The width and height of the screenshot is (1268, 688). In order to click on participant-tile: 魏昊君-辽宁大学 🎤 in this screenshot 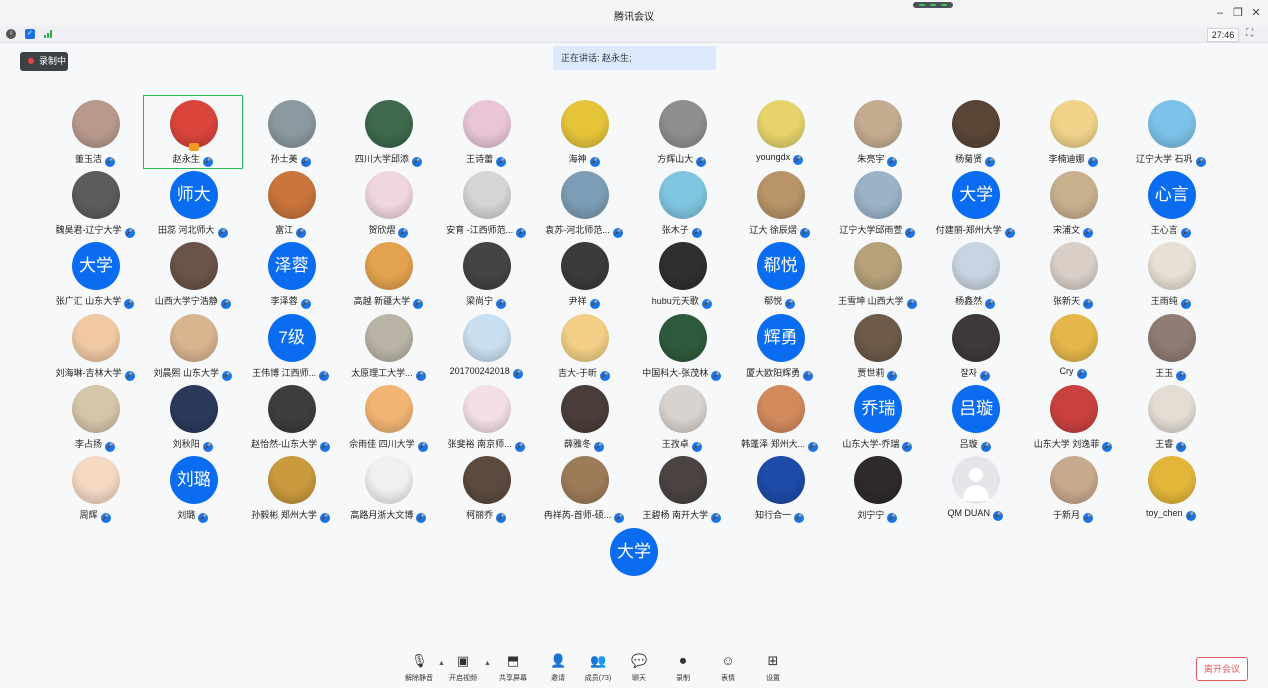, I will do `click(95, 203)`.